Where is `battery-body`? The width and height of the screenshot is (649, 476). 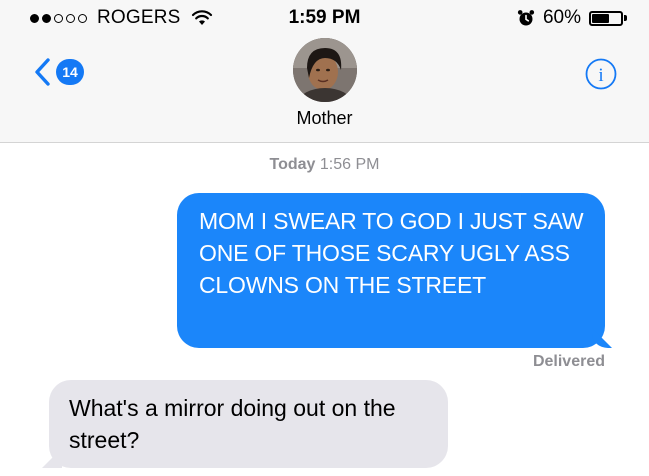
battery-body is located at coordinates (606, 18).